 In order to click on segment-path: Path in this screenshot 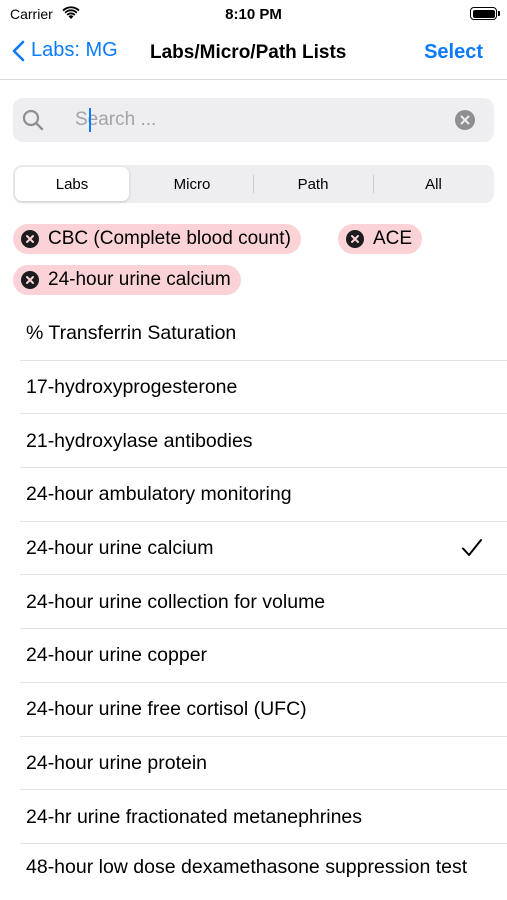, I will do `click(313, 184)`.